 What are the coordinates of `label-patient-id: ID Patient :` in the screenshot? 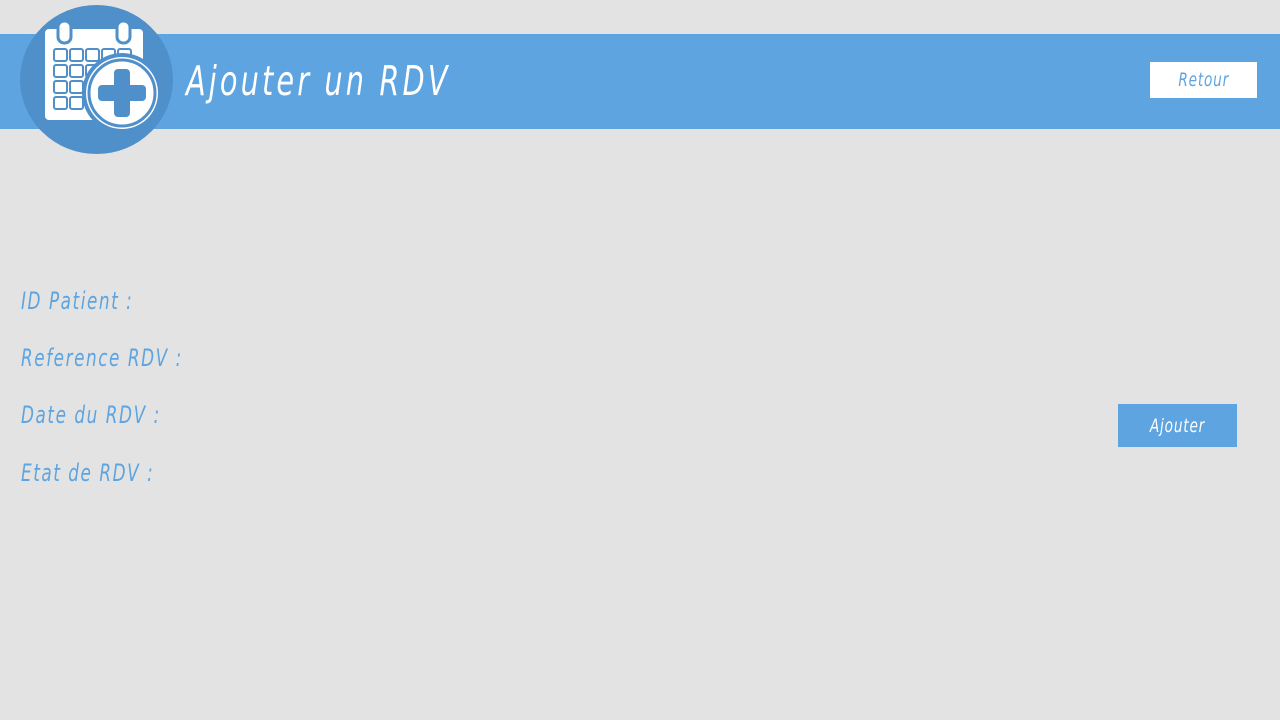 It's located at (77, 301).